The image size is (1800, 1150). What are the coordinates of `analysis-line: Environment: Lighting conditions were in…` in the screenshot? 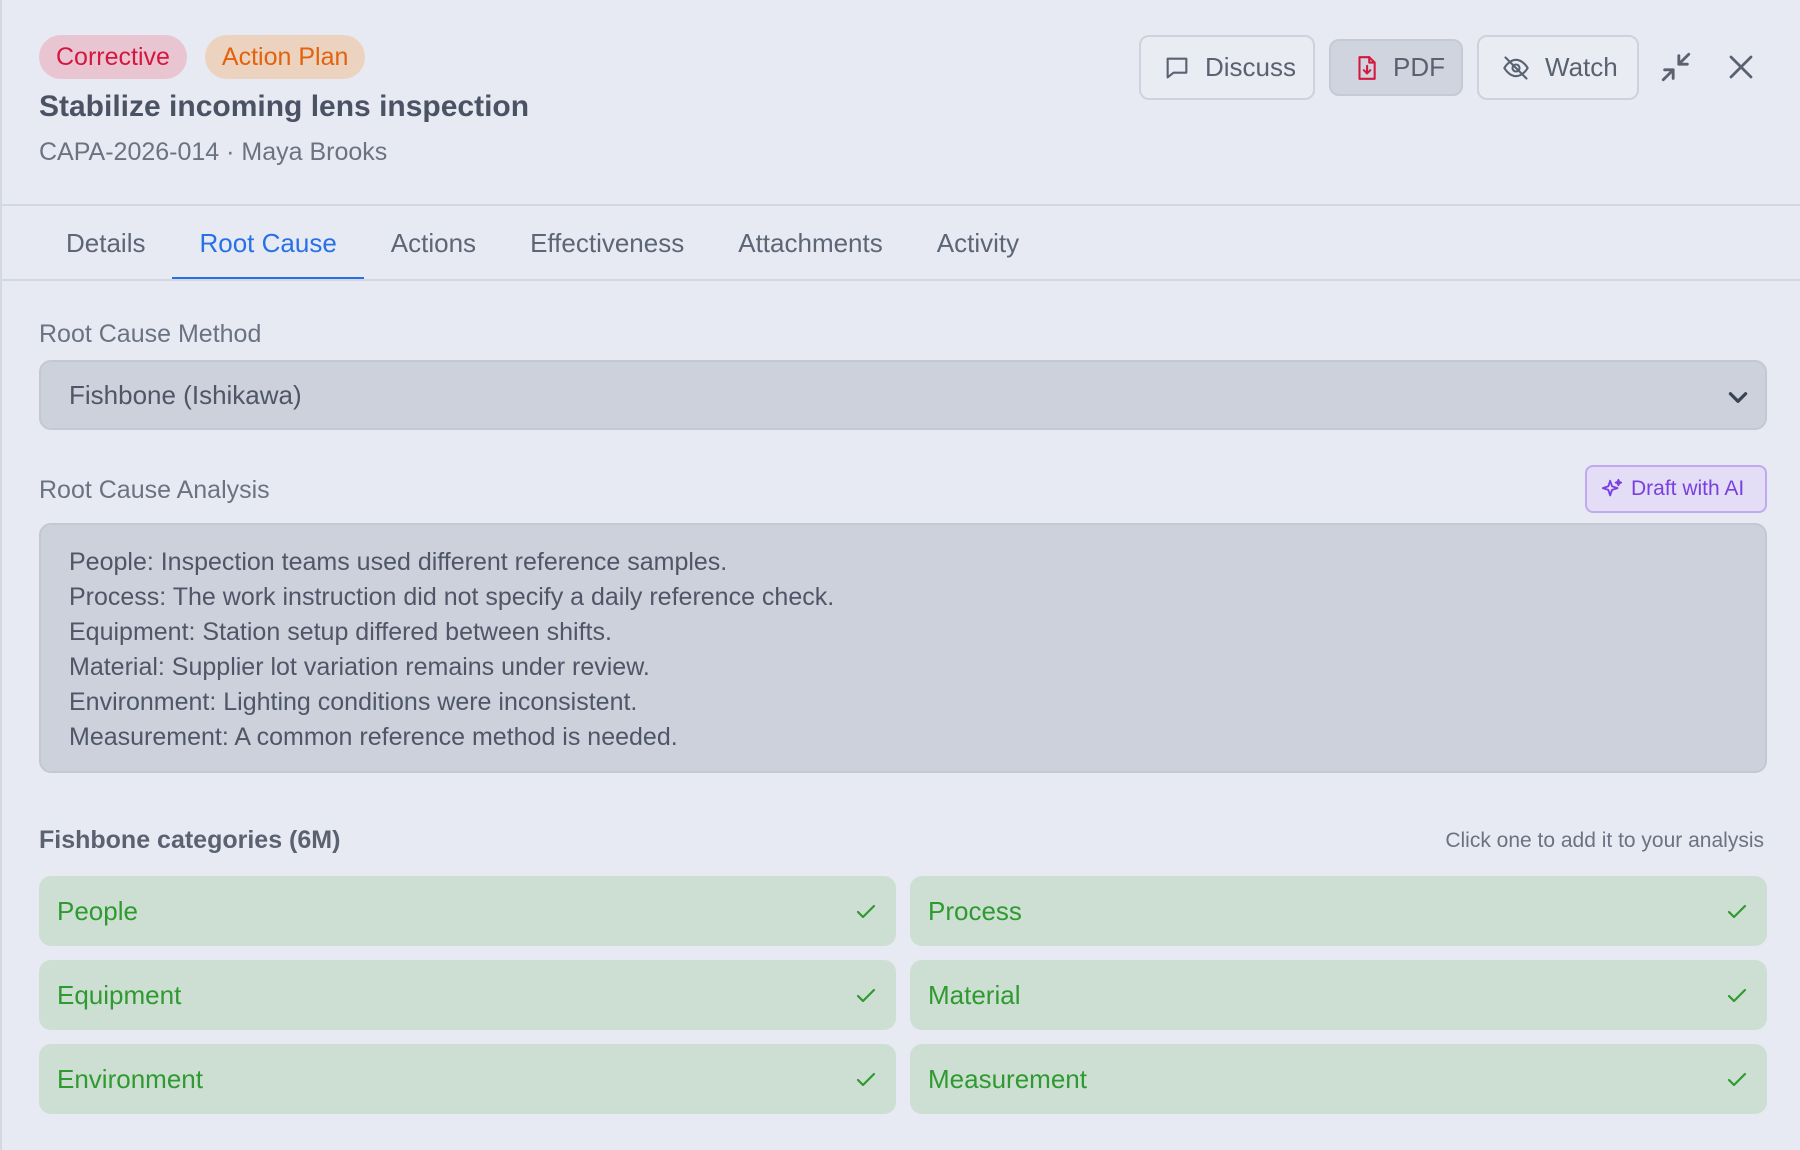 It's located at (353, 702).